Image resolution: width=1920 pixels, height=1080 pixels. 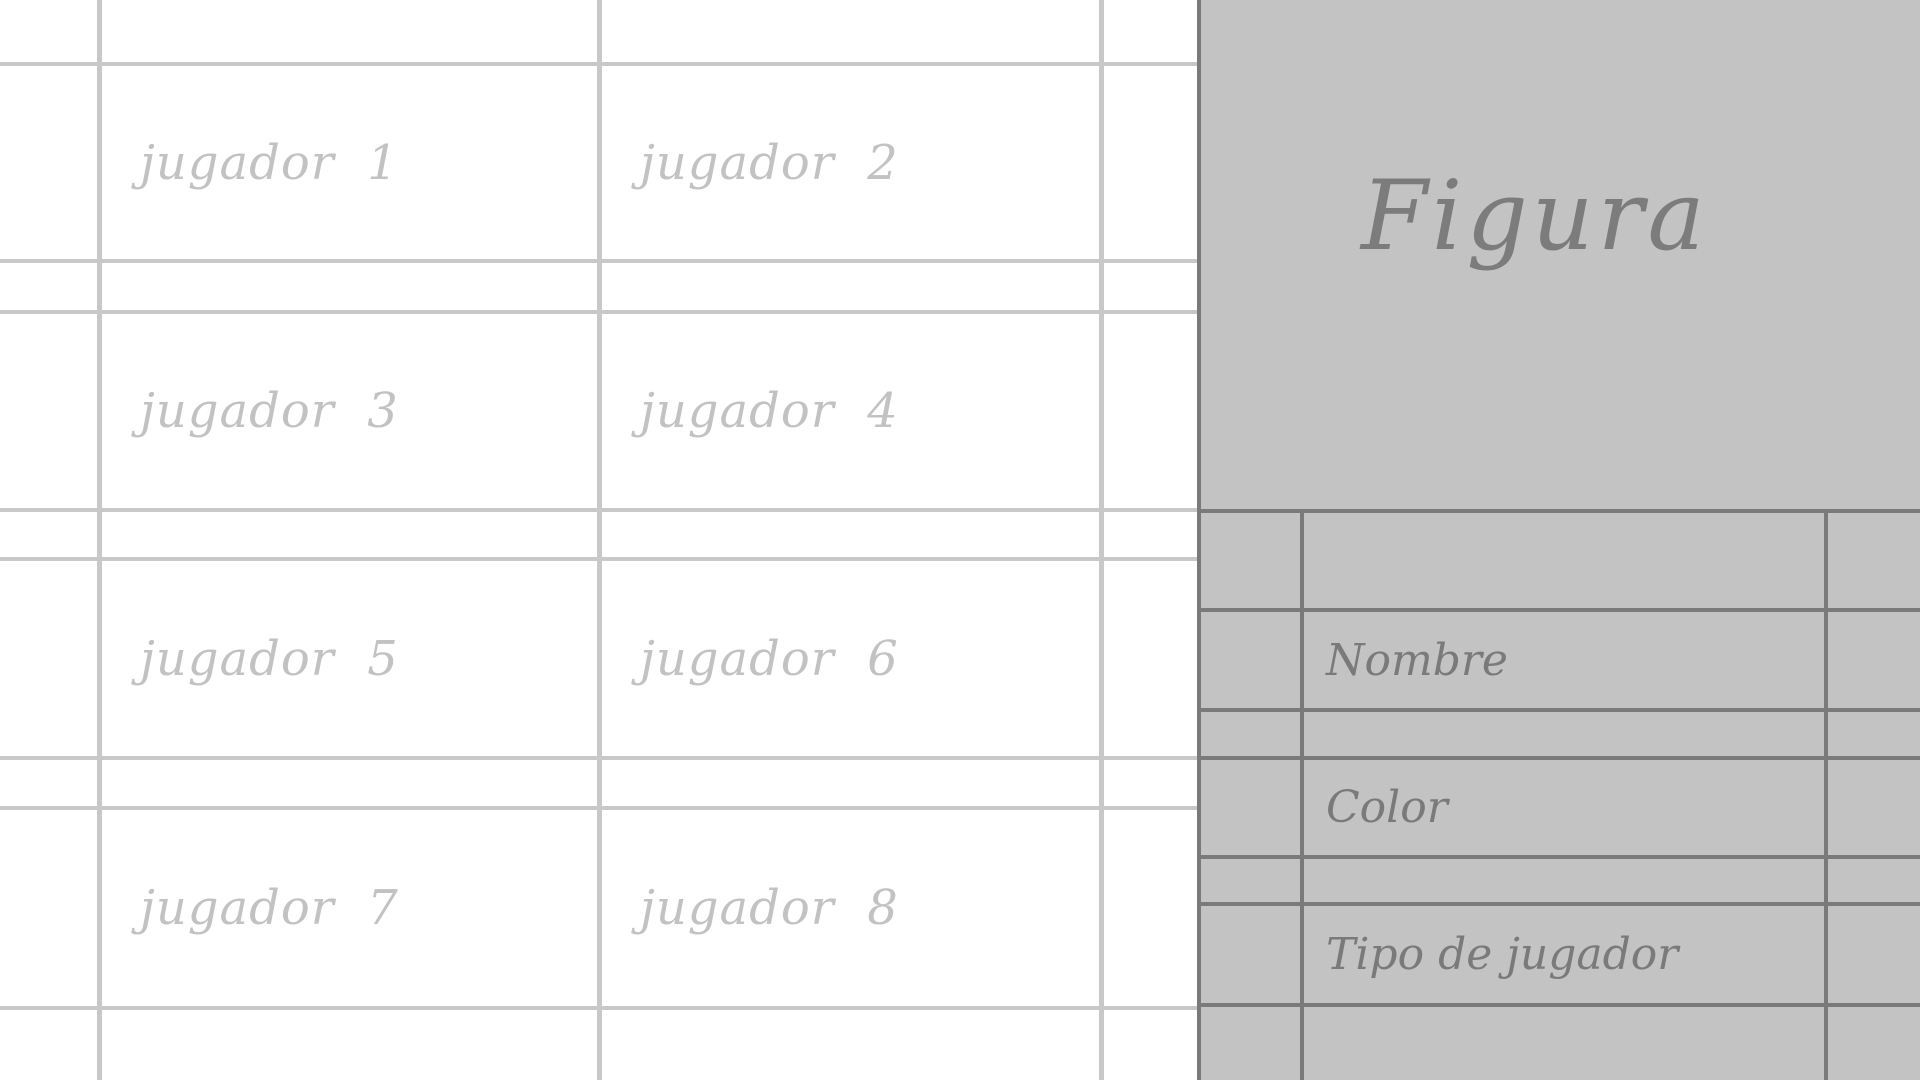 I want to click on player-slot-6: jugador 6, so click(x=850, y=658).